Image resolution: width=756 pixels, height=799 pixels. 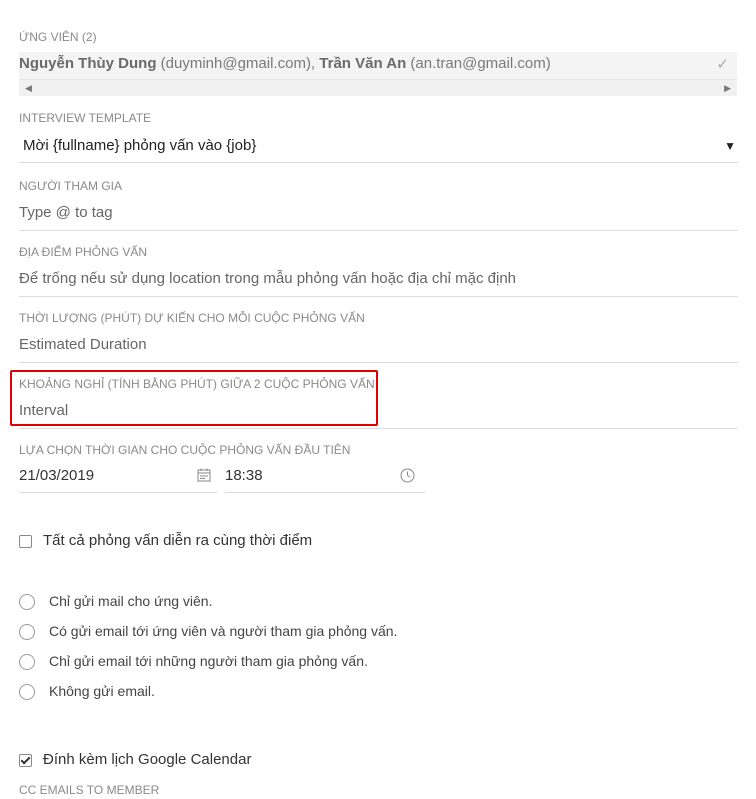 I want to click on radio-no-email, so click(x=27, y=692).